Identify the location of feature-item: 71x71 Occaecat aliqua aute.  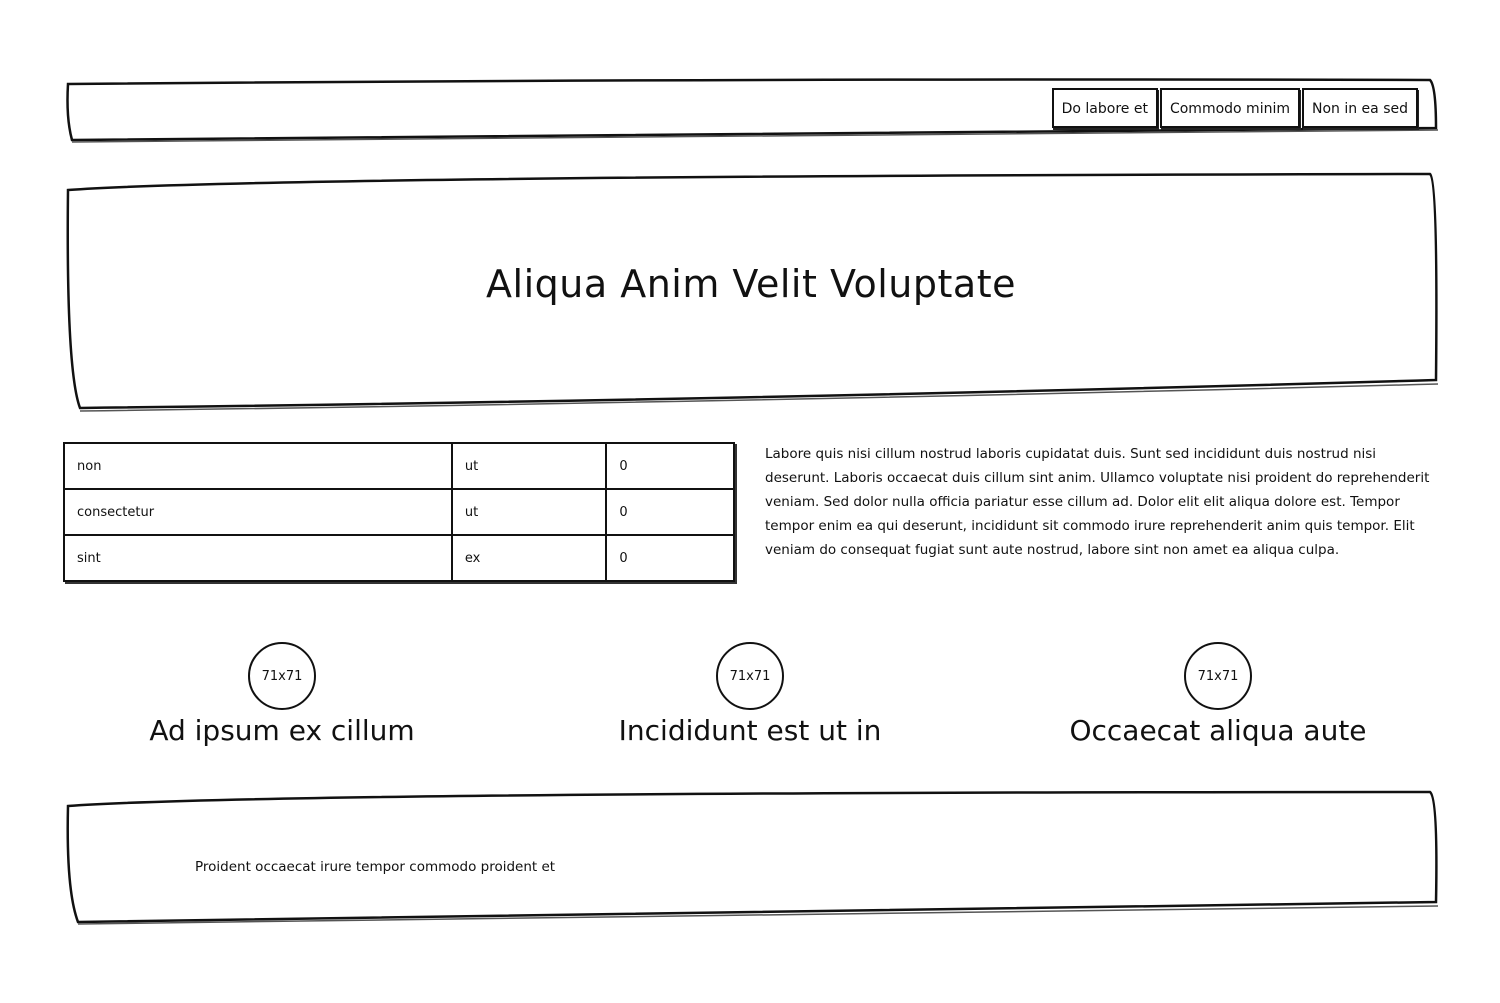
(1218, 694).